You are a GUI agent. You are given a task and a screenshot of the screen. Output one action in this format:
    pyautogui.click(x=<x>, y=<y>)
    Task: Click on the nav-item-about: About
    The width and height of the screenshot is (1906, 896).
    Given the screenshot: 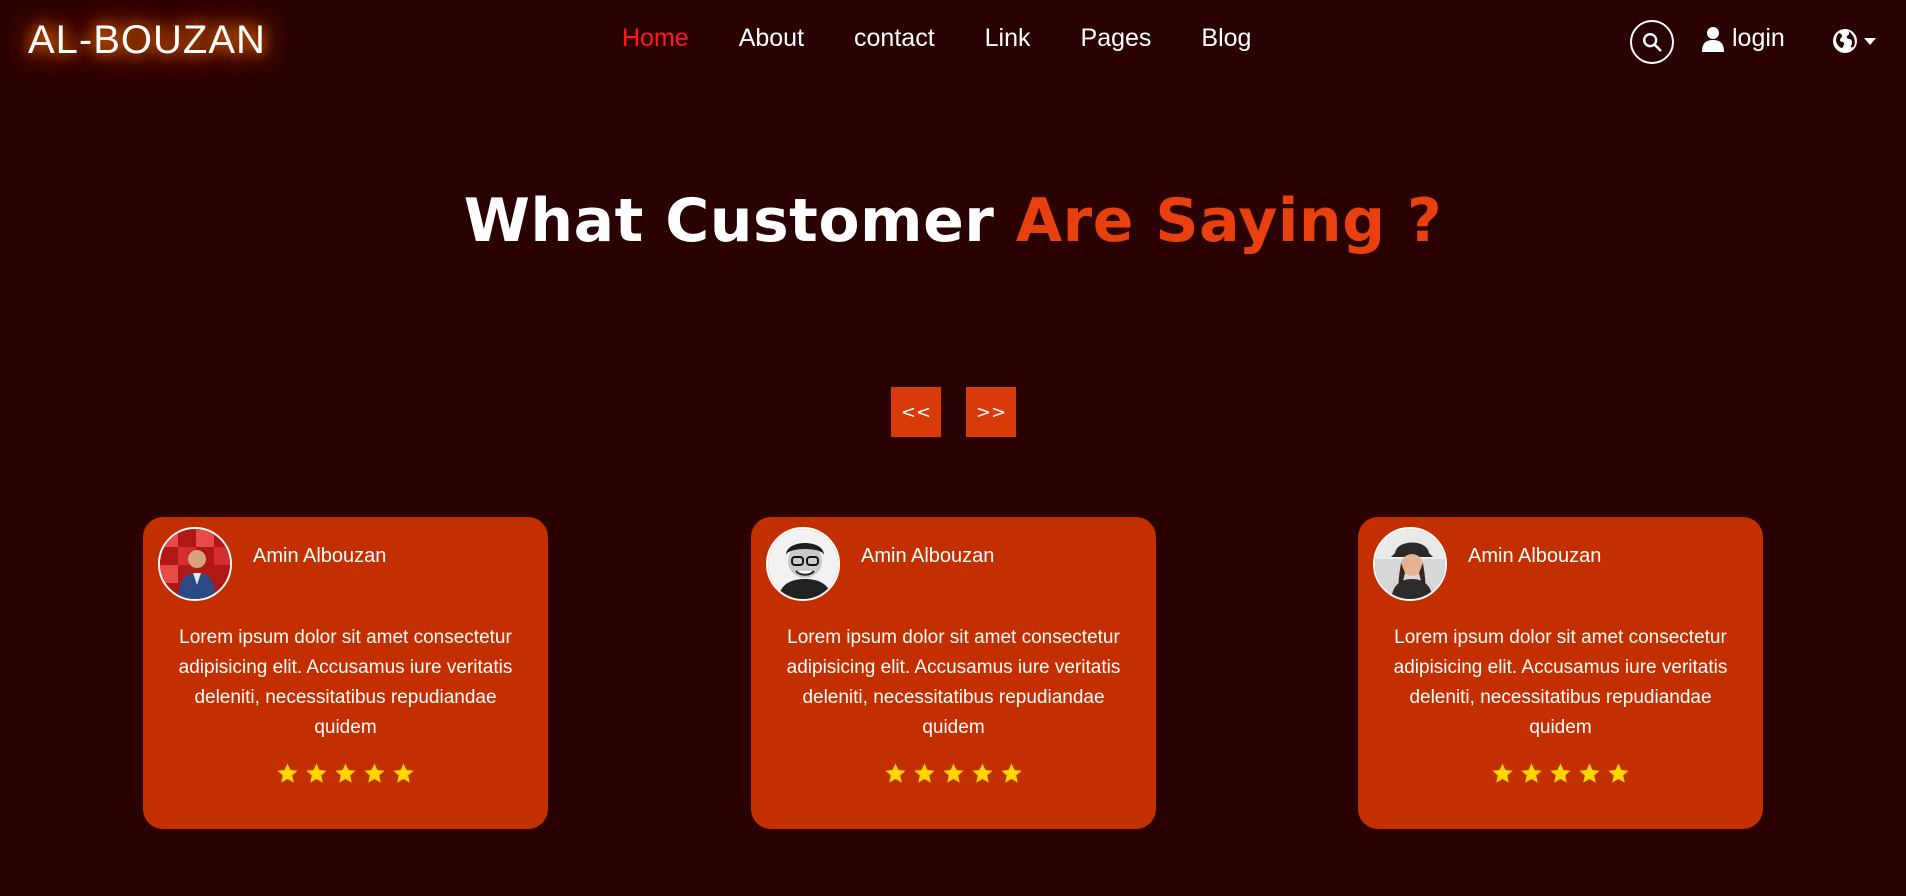 What is the action you would take?
    pyautogui.click(x=771, y=38)
    